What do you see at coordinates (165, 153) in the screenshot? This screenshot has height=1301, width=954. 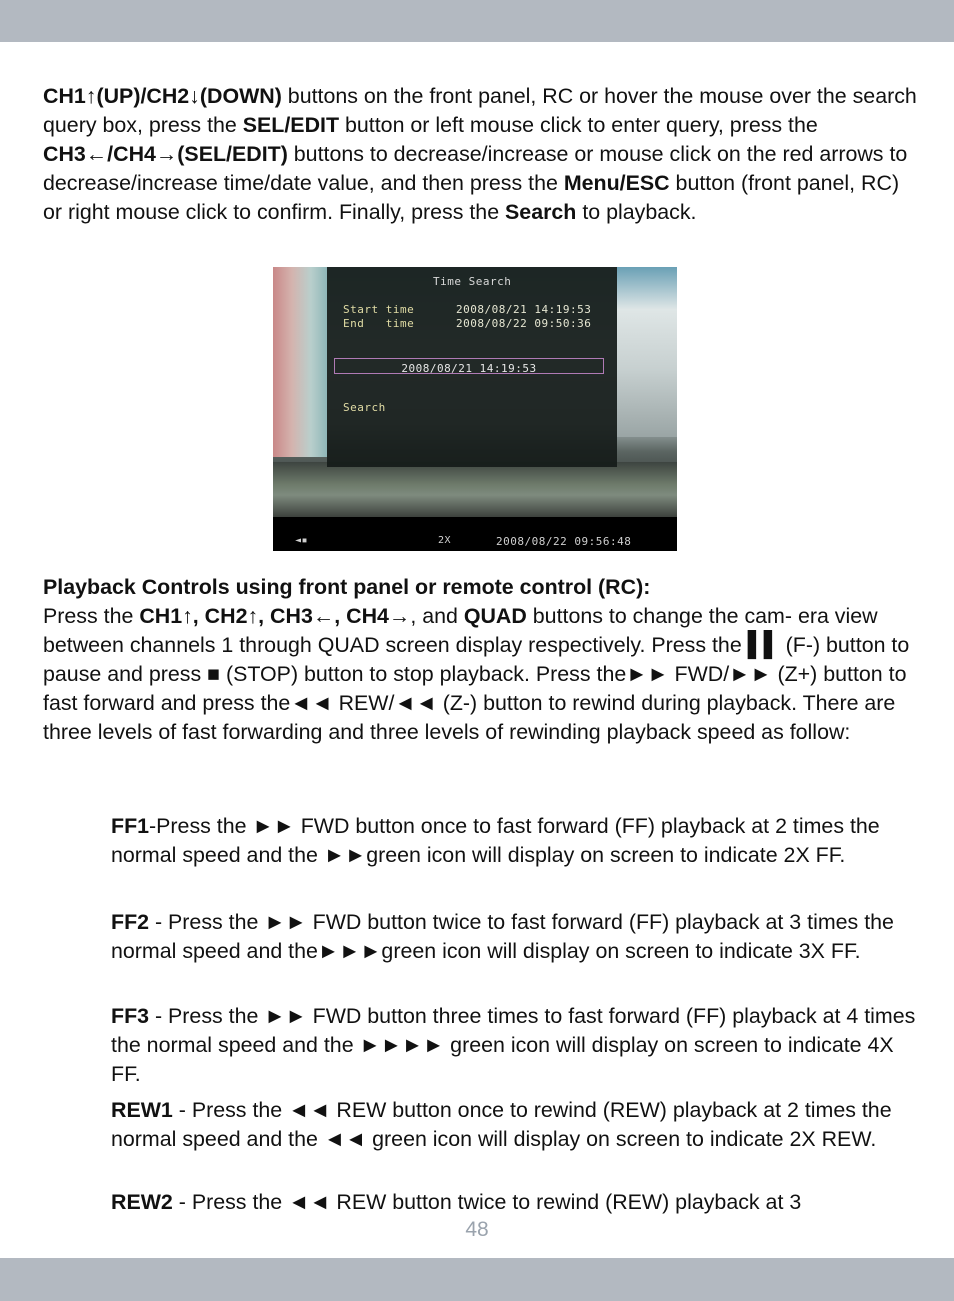 I see `intro-bold-ch3-ch4: CH3←/CH4→(SEL/EDIT)` at bounding box center [165, 153].